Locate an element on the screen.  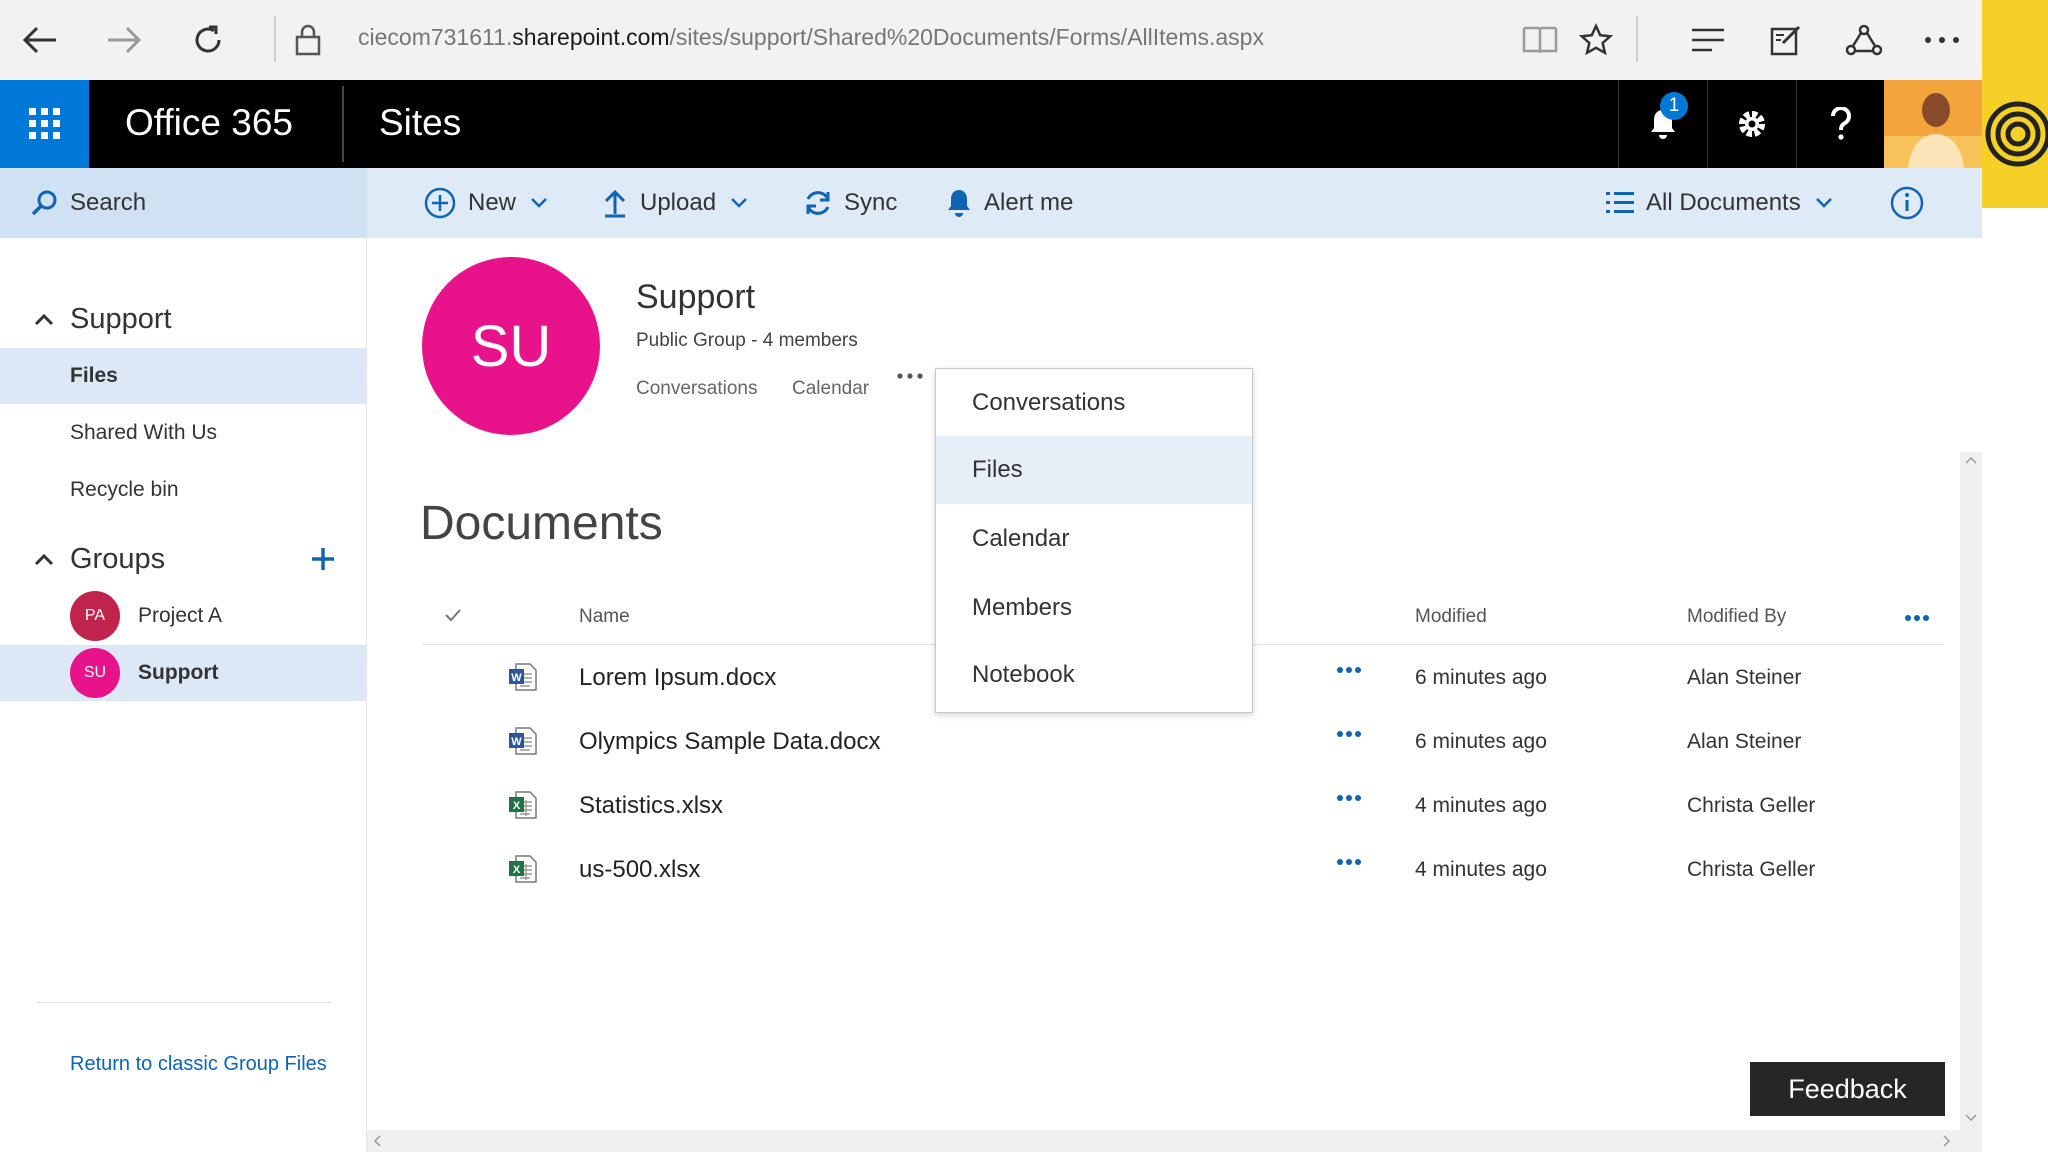
dropdown-item-files: Files is located at coordinates (1094, 470).